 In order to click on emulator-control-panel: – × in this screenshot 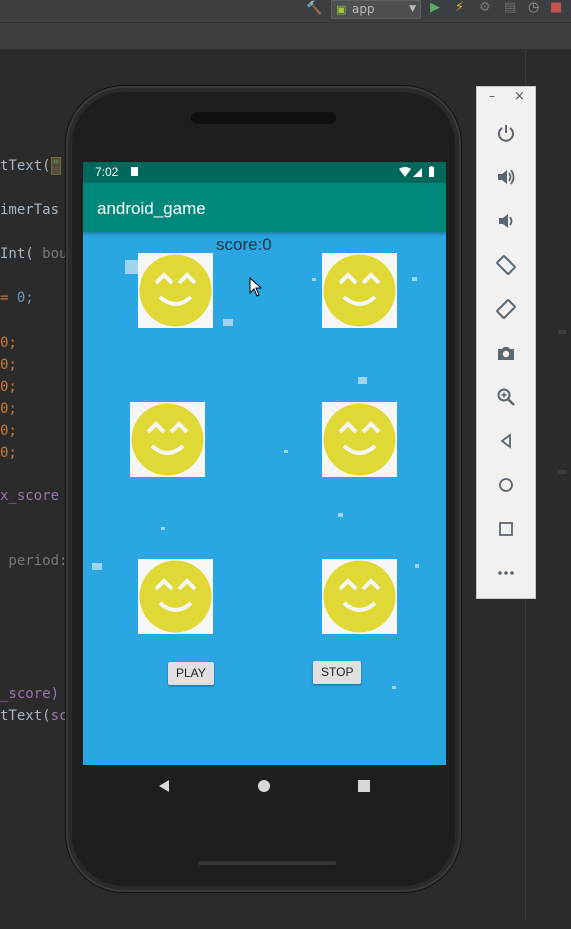, I will do `click(506, 342)`.